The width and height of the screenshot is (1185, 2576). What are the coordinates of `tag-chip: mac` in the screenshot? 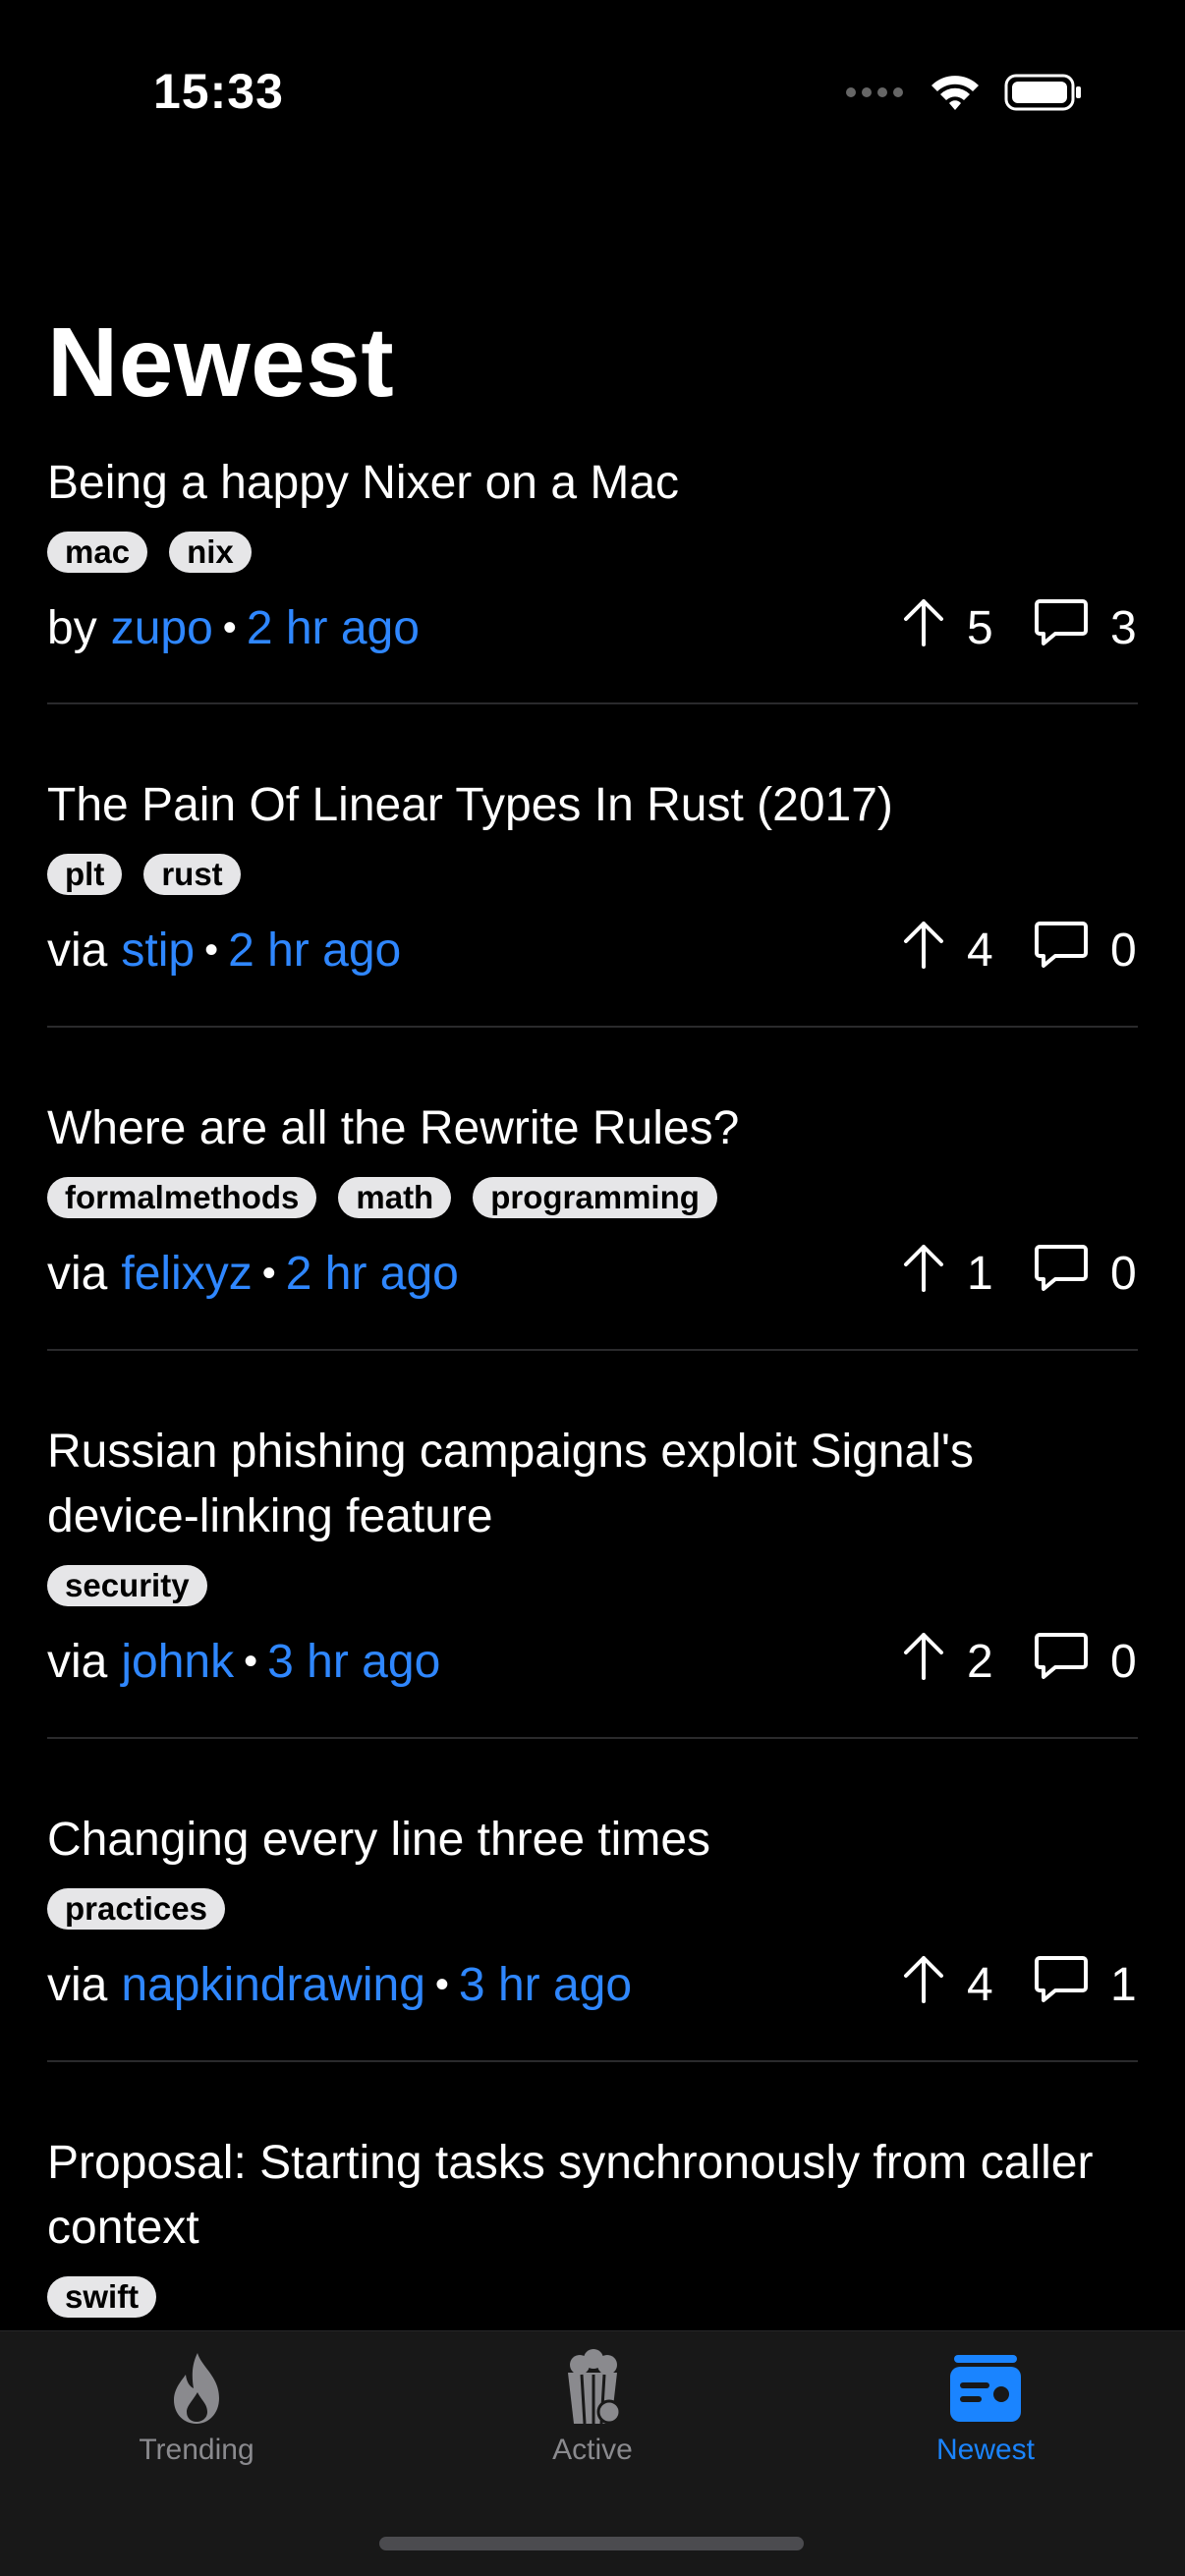 It's located at (98, 552).